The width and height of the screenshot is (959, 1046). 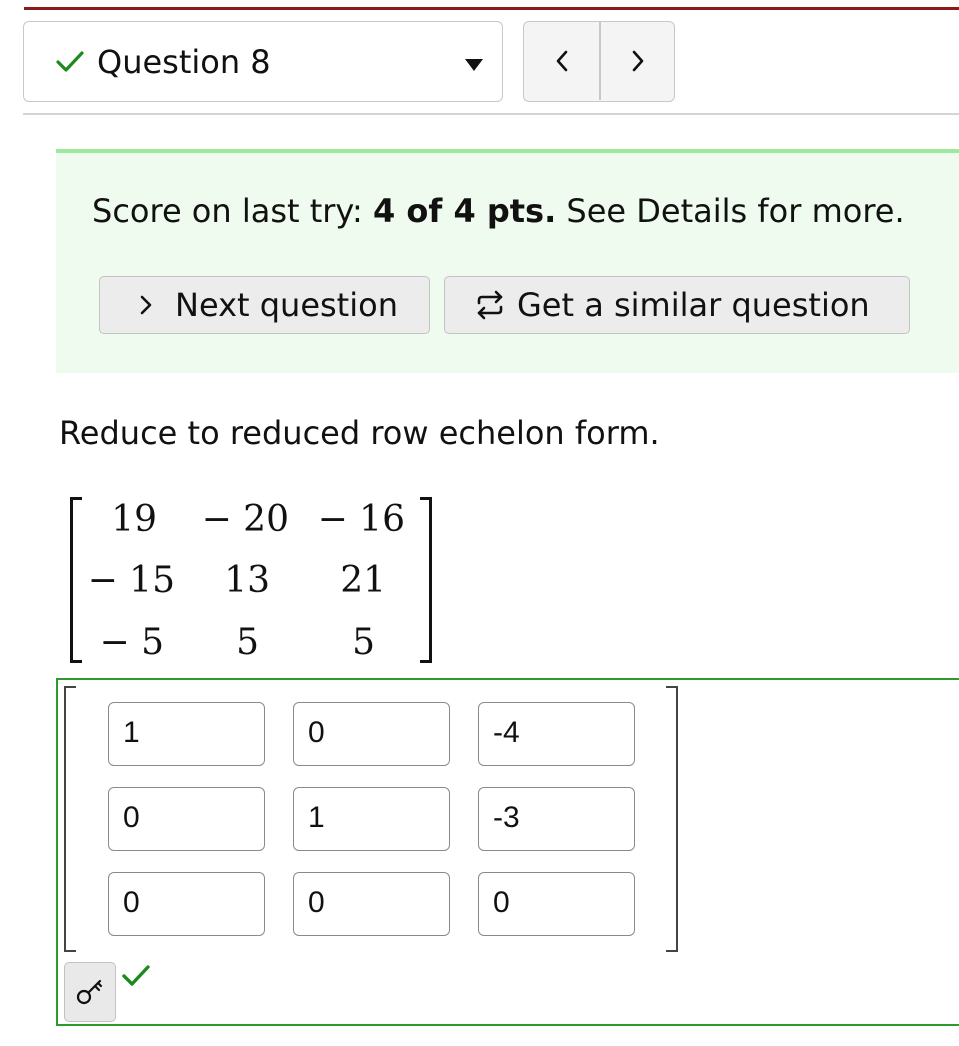 What do you see at coordinates (556, 734) in the screenshot?
I see `answer-cell-input: -4` at bounding box center [556, 734].